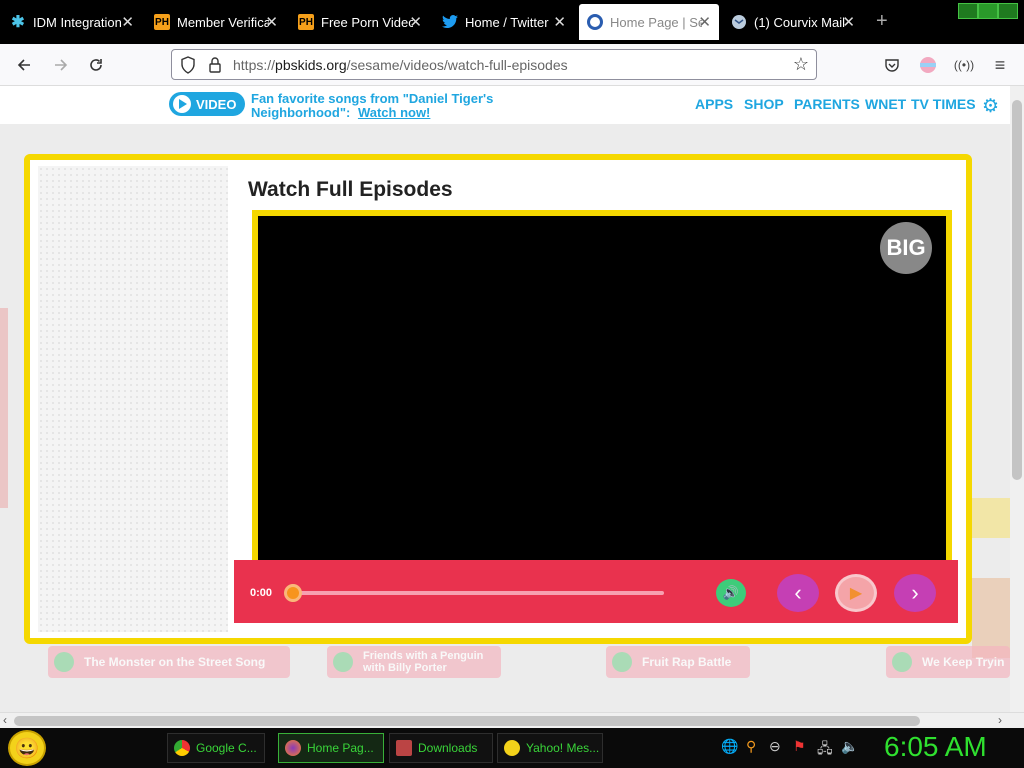 This screenshot has width=1024, height=768. Describe the element at coordinates (27, 748) in the screenshot. I see `start-button: 😀` at that location.